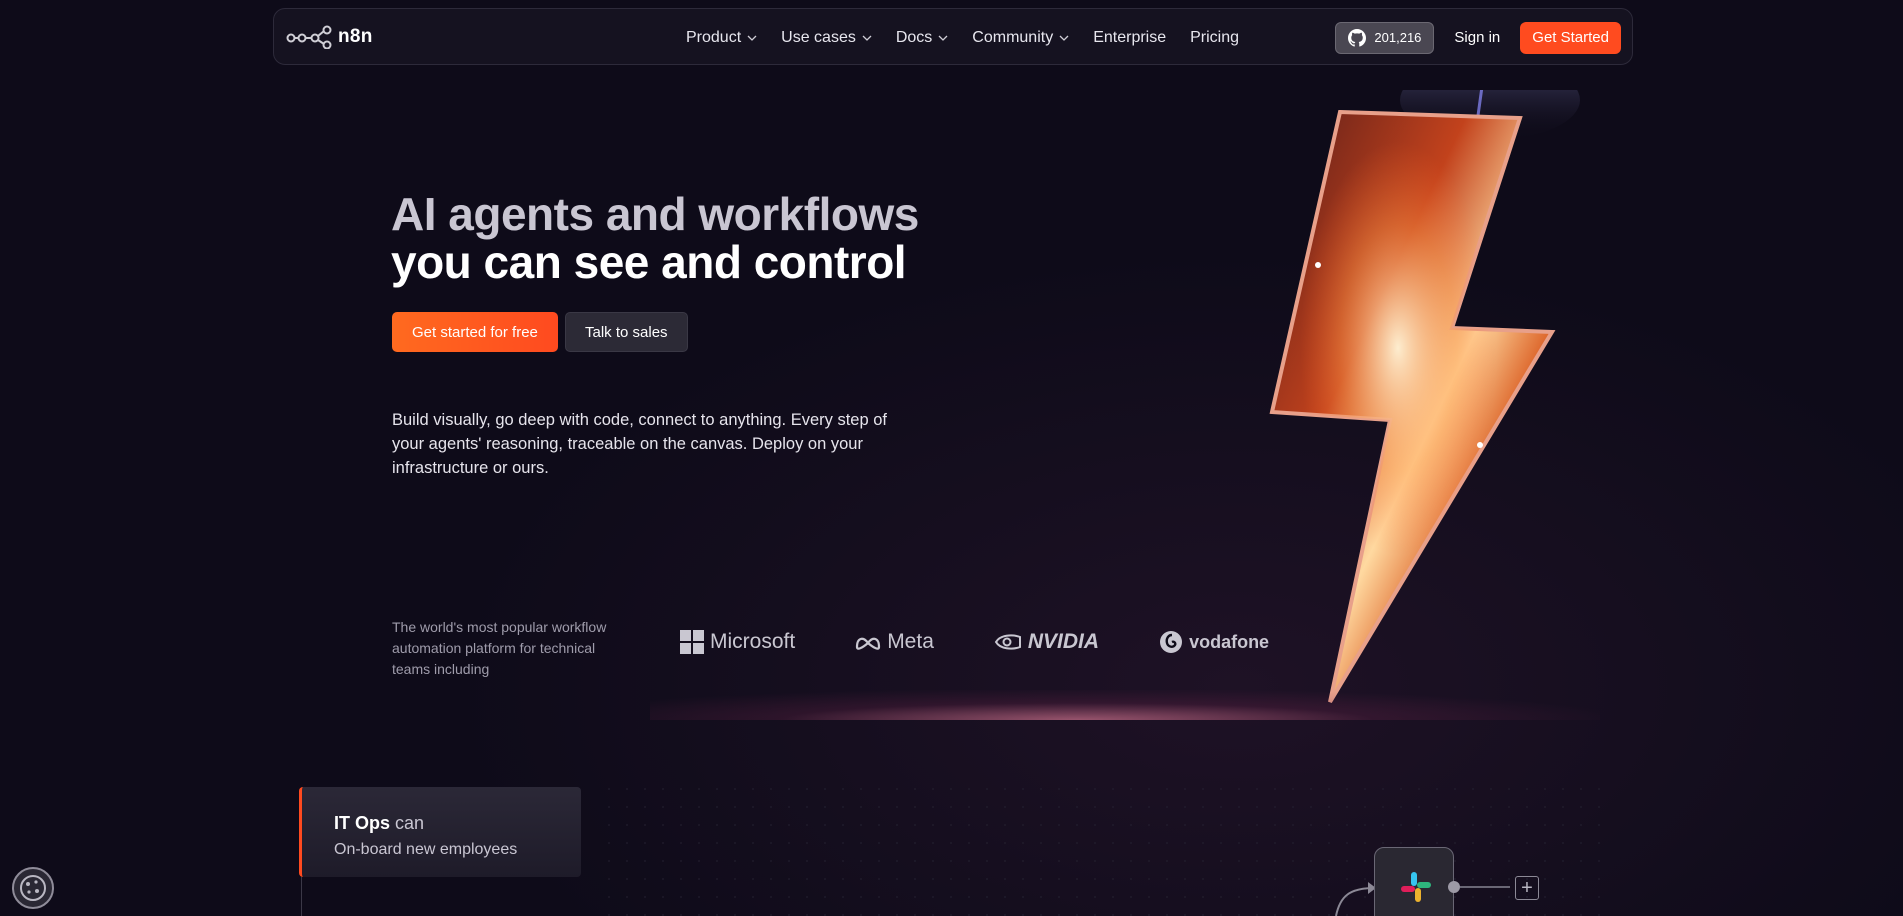 This screenshot has height=916, width=1903. I want to click on microsoft-label: Microsoft, so click(753, 641).